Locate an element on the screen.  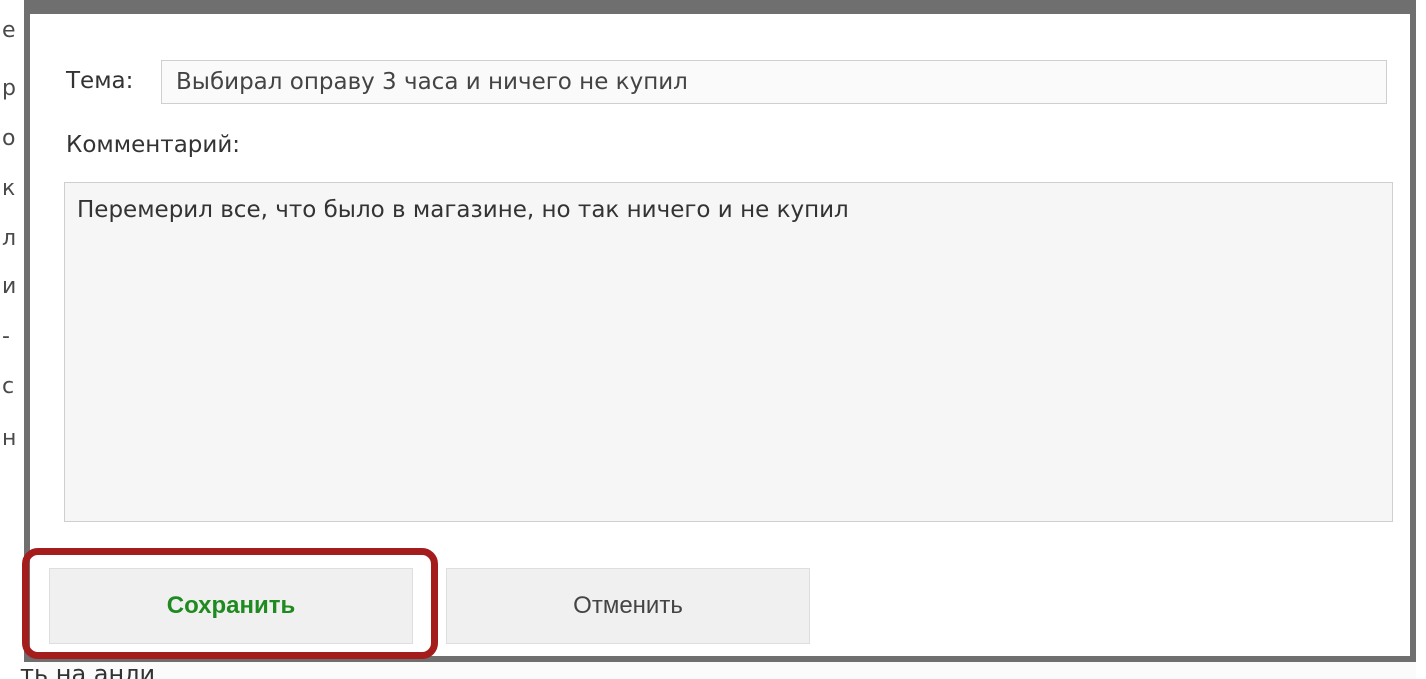
background-glyph: и is located at coordinates (9, 286).